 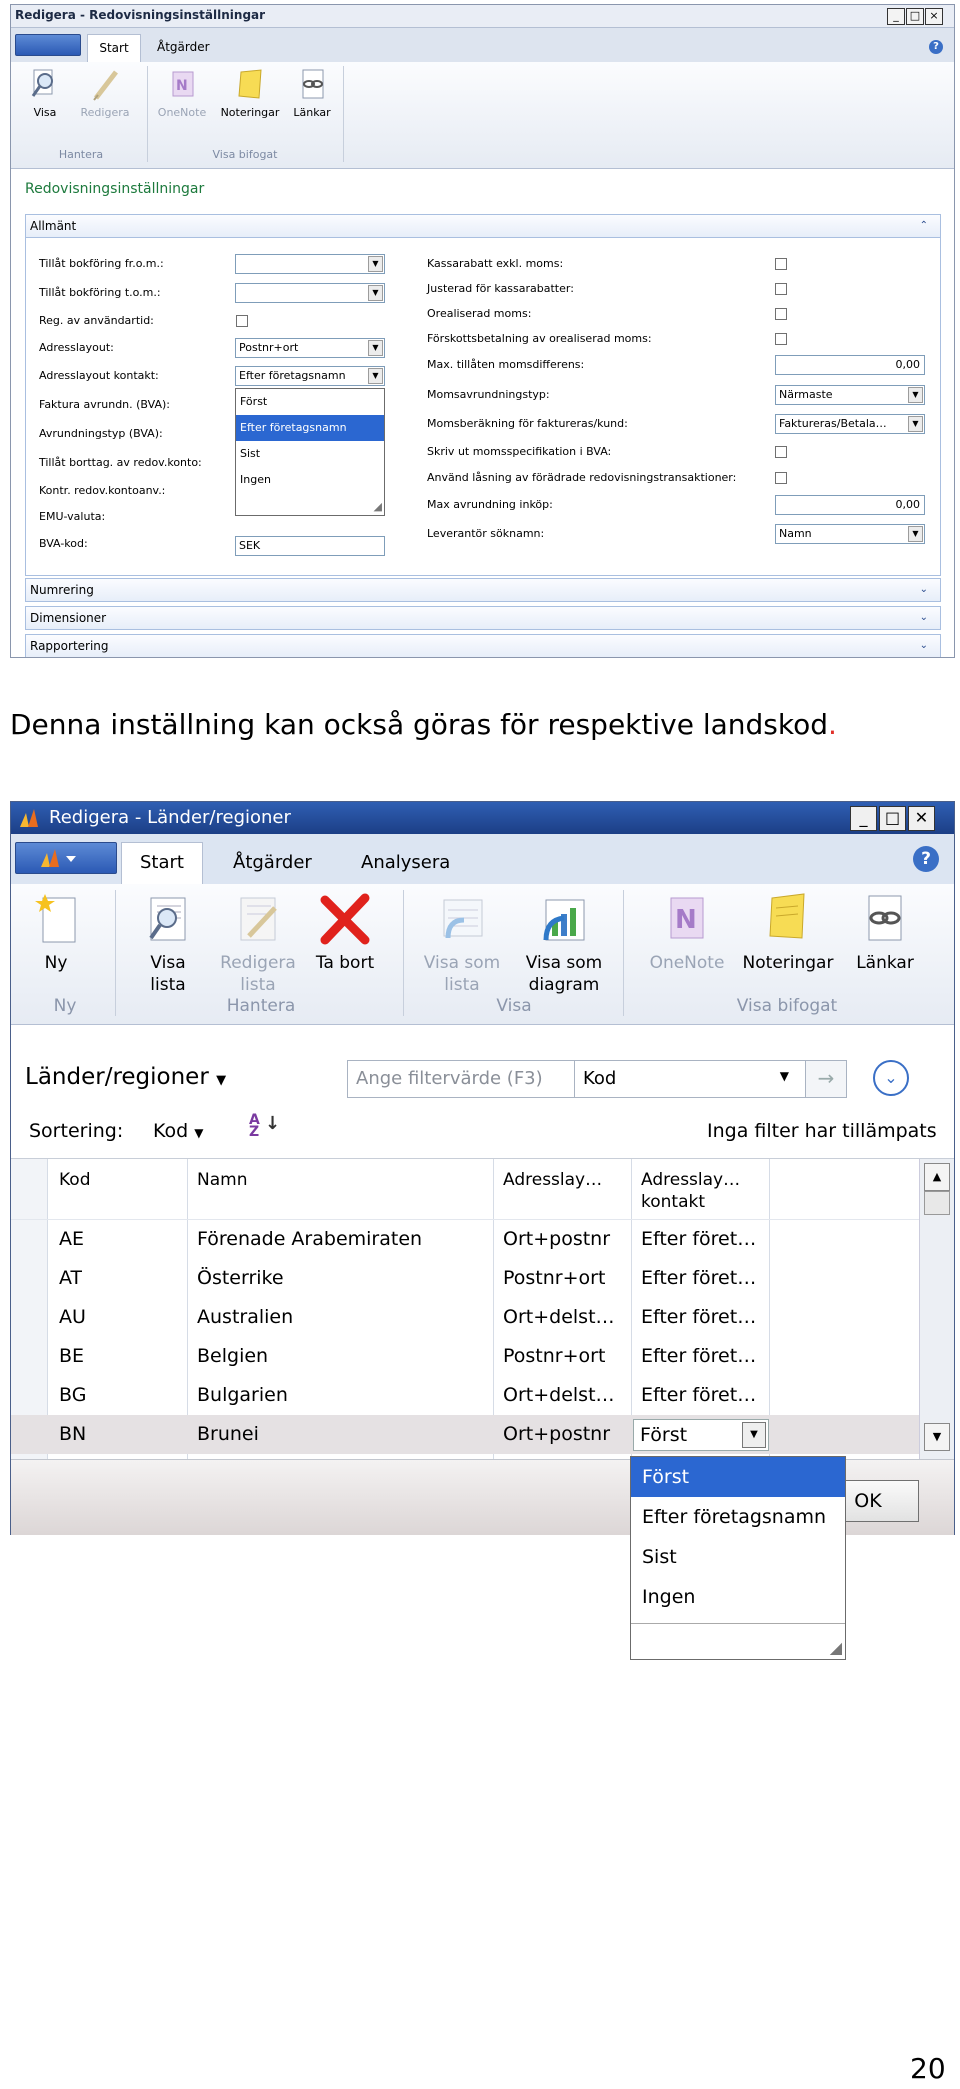 I want to click on sort-direction-icon: A Z ↓, so click(x=264, y=1126).